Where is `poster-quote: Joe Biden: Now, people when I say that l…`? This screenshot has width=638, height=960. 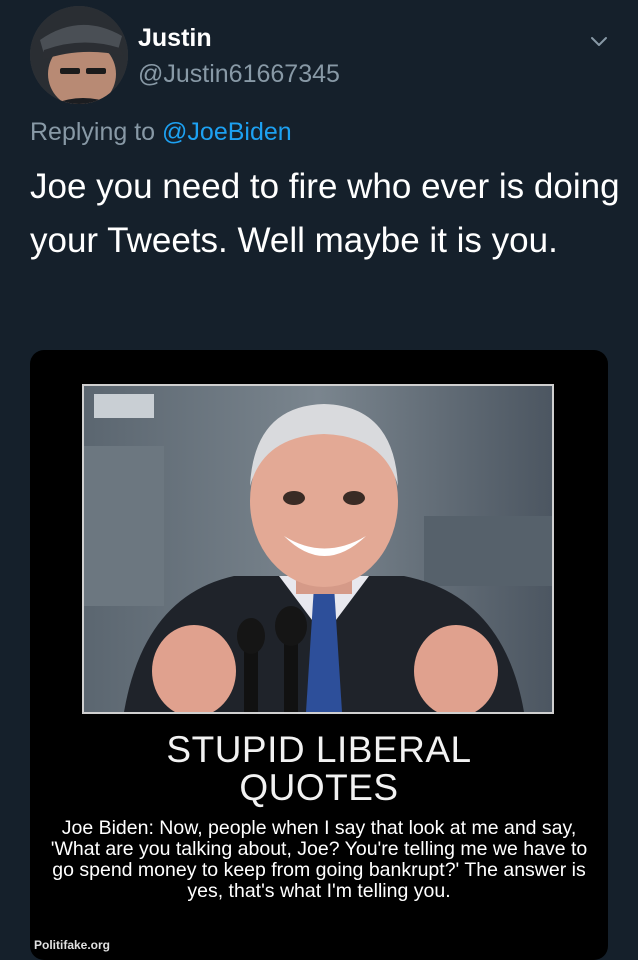 poster-quote: Joe Biden: Now, people when I say that l… is located at coordinates (319, 859).